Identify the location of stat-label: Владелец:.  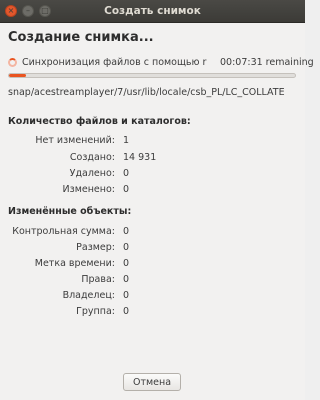
(88, 295).